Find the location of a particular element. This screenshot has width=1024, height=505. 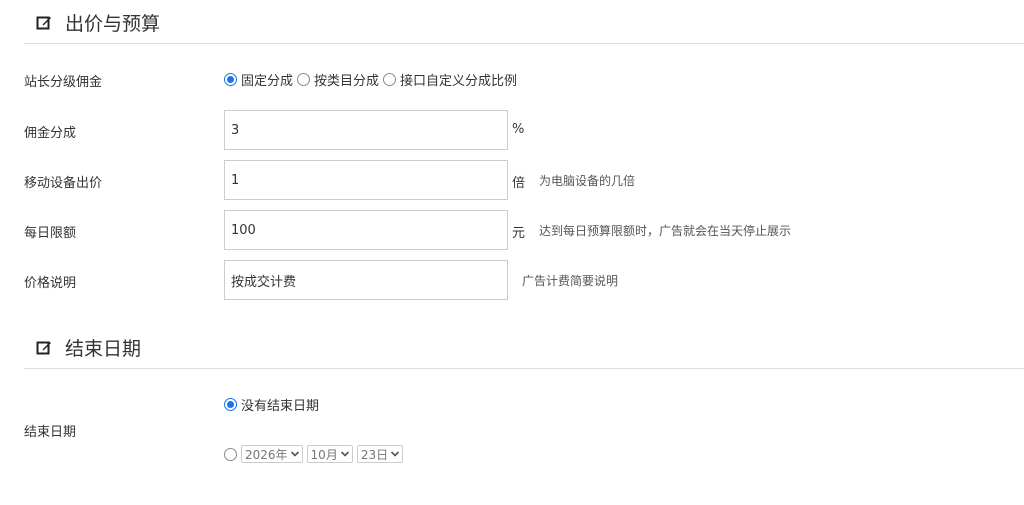

commission-rate-unit: % is located at coordinates (518, 129).